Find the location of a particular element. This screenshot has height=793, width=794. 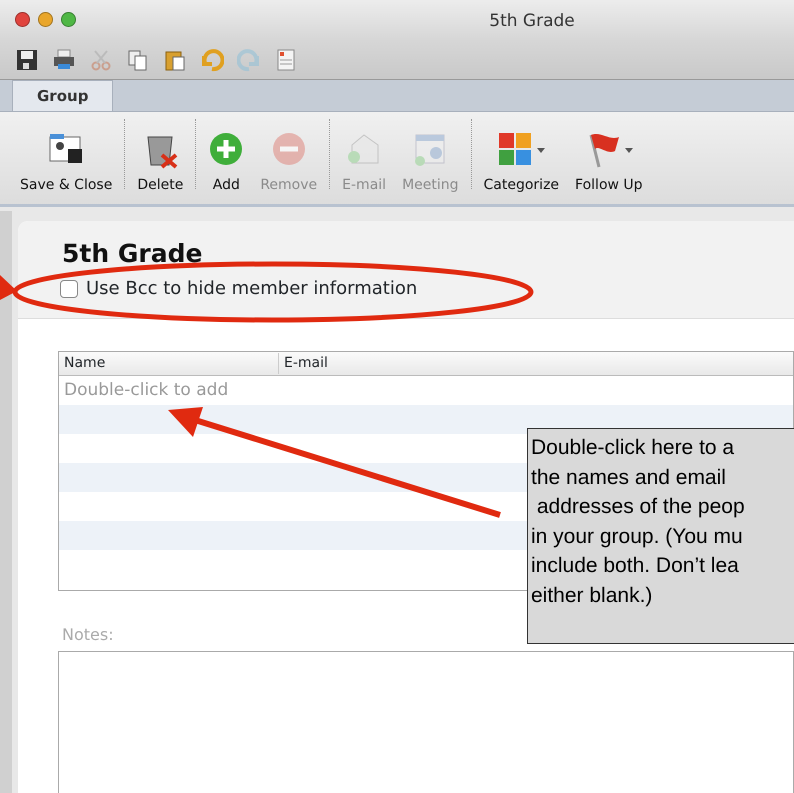

bcc-checkbox is located at coordinates (69, 289).